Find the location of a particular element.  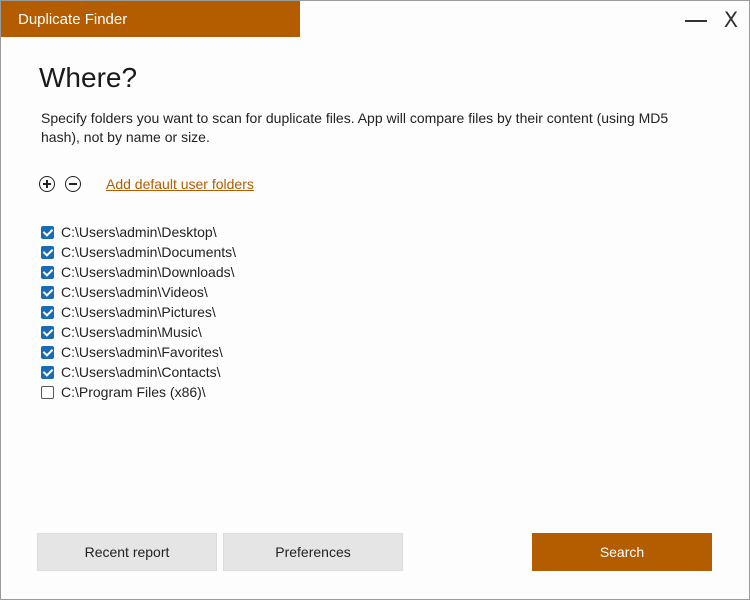

folder-list-item: C:\Users\admin\Pictures\ is located at coordinates (138, 312).